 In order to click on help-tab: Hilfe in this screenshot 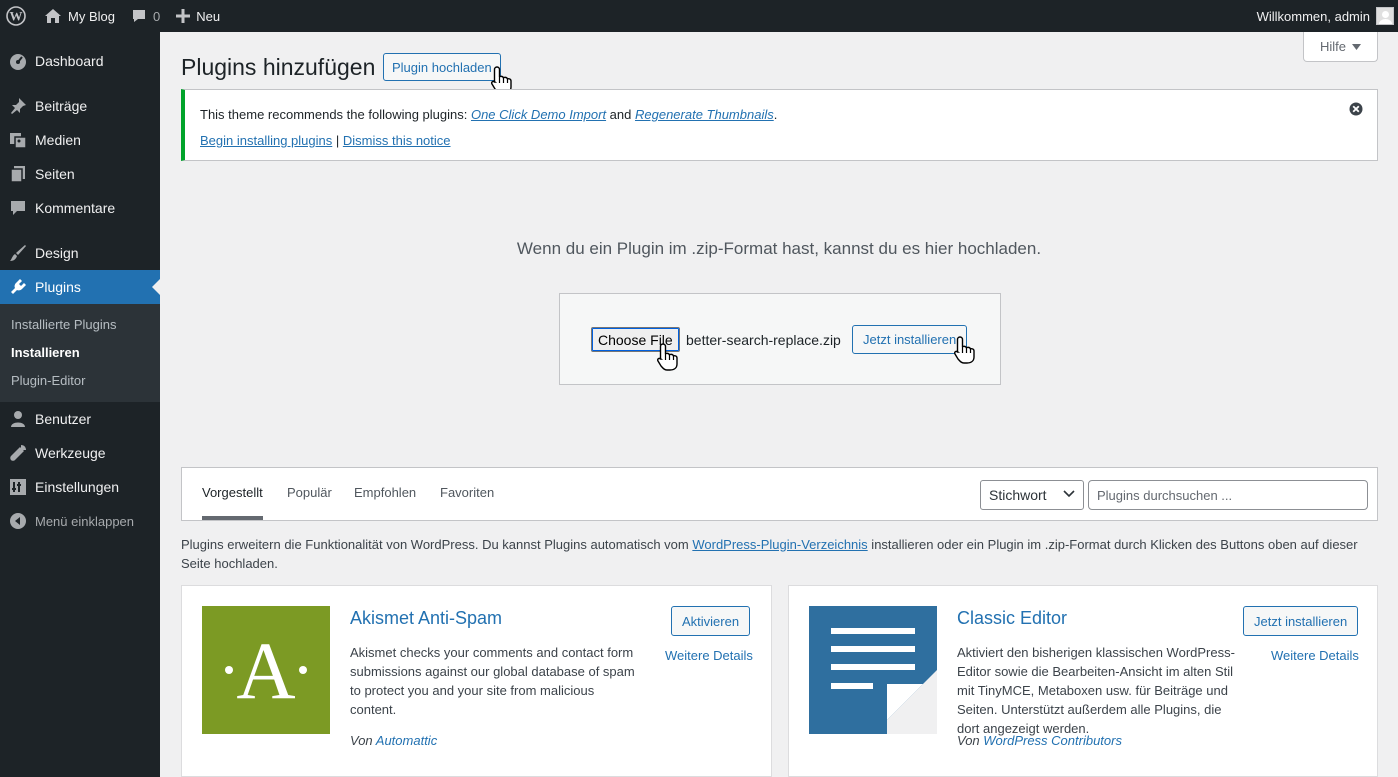, I will do `click(1340, 47)`.